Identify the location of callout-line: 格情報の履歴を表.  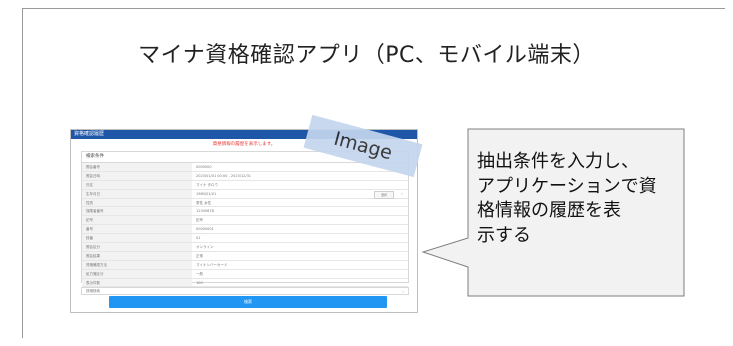
(549, 210).